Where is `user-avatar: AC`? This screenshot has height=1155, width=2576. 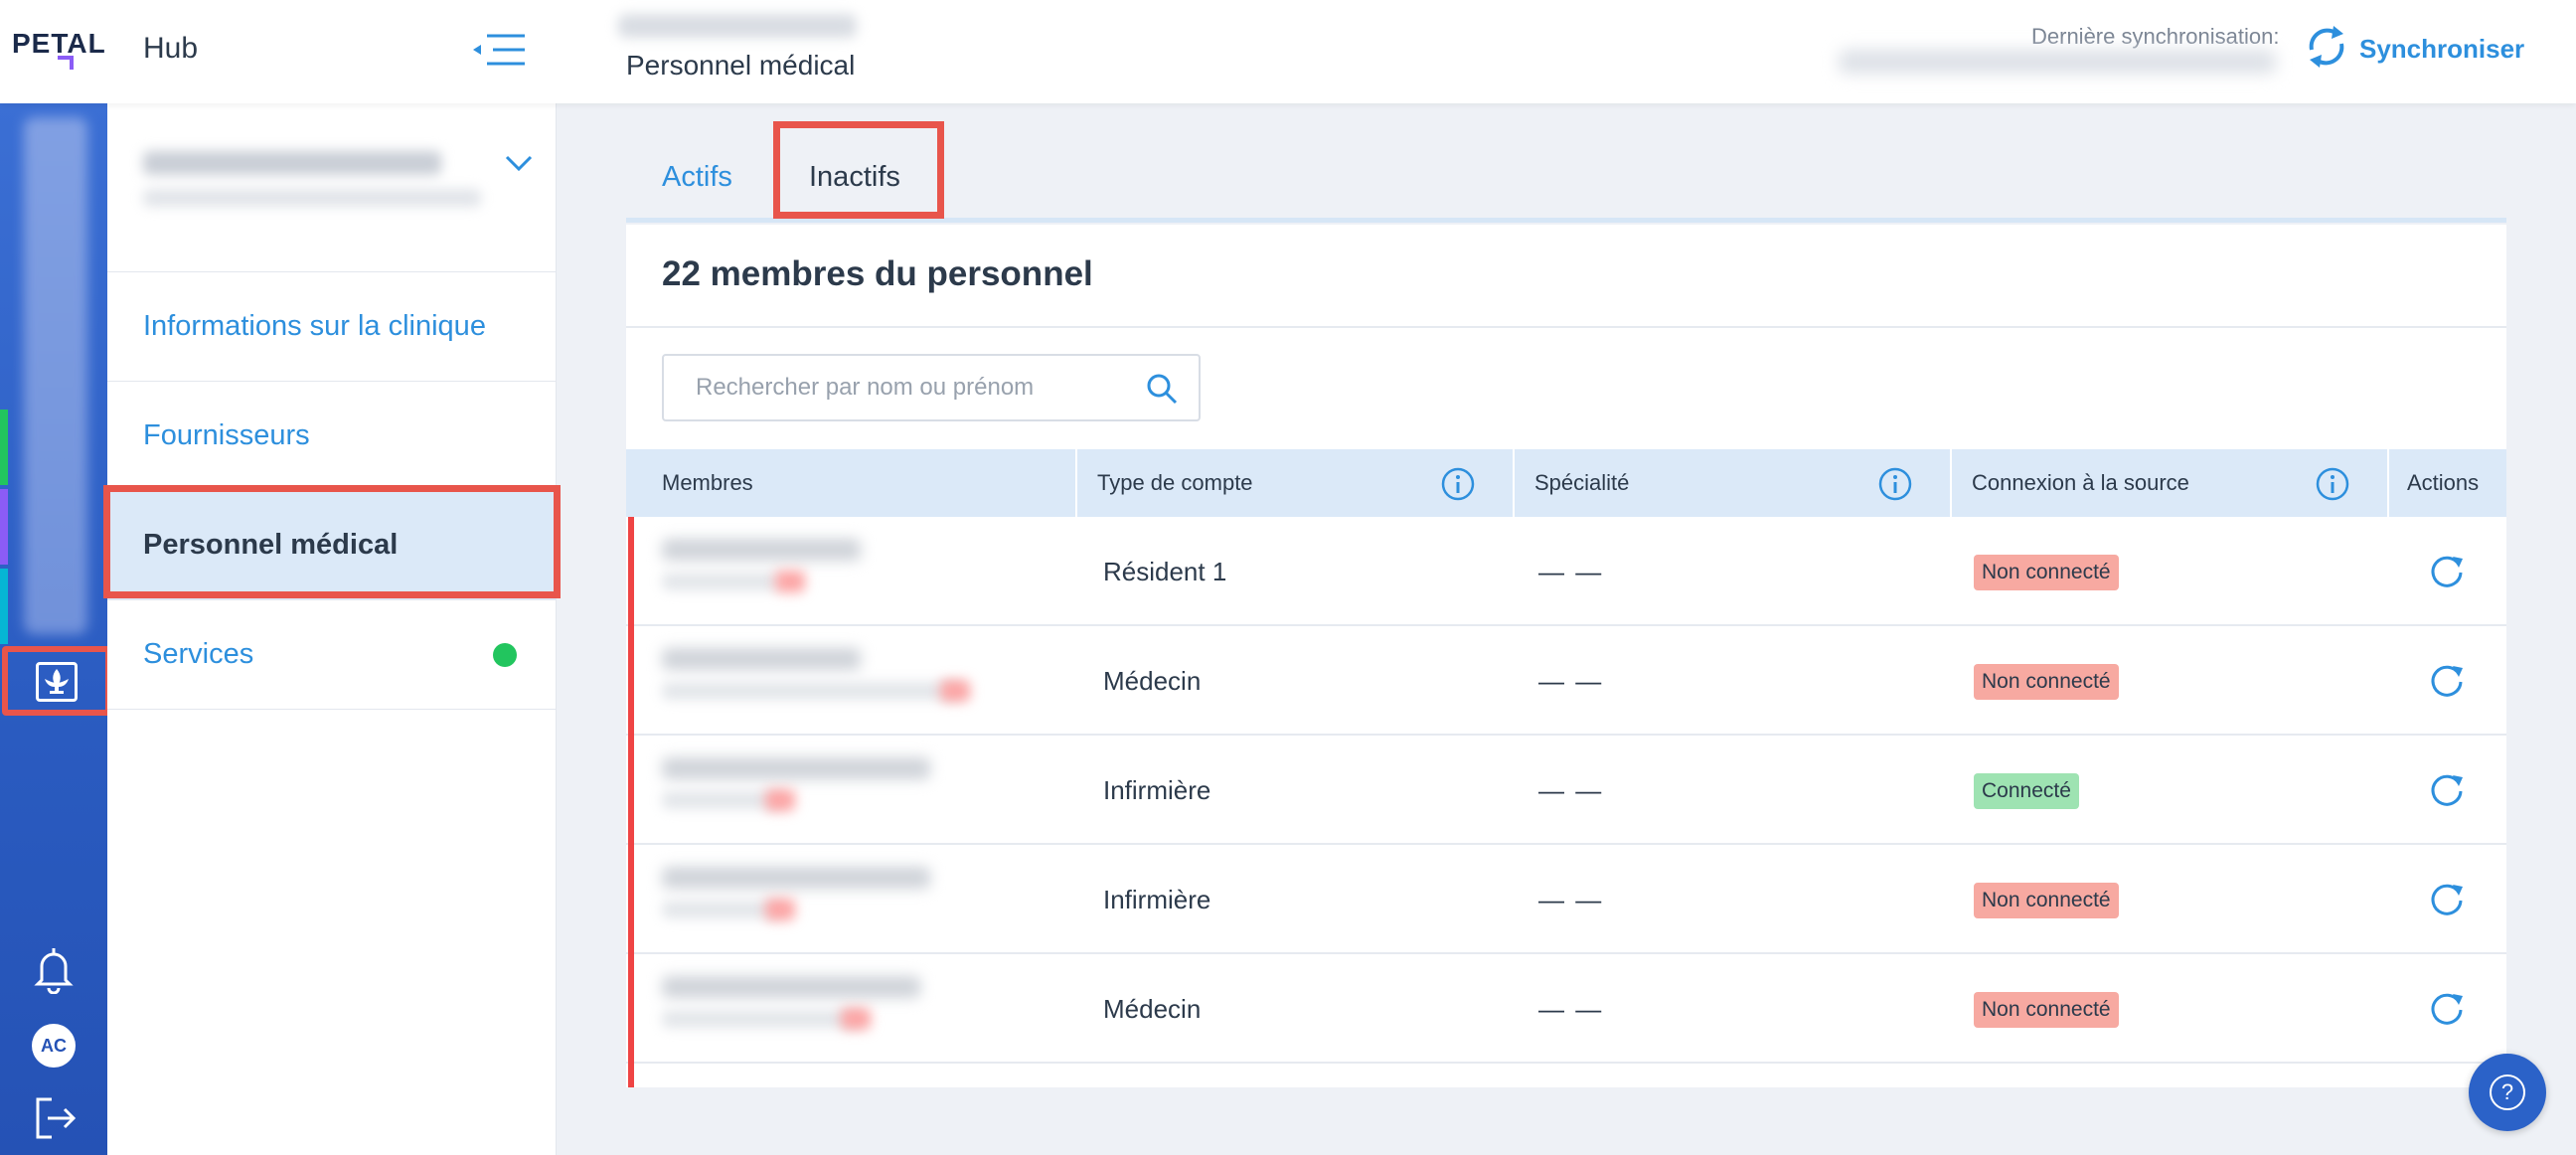 user-avatar: AC is located at coordinates (54, 1046).